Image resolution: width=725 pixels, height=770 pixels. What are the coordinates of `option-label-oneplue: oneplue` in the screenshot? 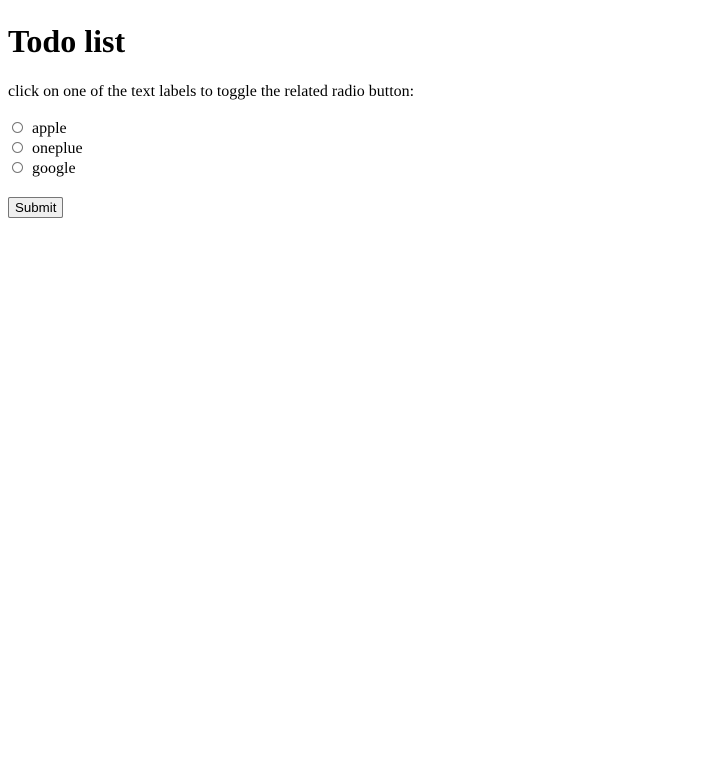 It's located at (57, 149).